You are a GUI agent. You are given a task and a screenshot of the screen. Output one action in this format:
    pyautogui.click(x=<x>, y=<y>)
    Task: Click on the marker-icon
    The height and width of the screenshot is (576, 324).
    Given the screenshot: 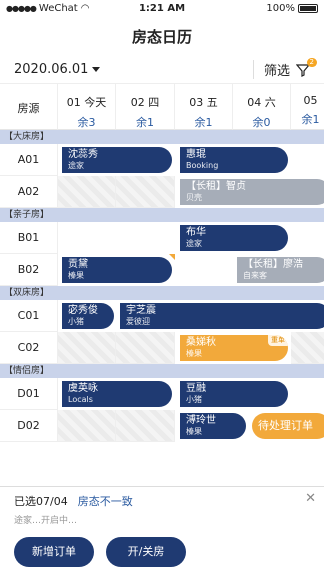 What is the action you would take?
    pyautogui.click(x=172, y=257)
    